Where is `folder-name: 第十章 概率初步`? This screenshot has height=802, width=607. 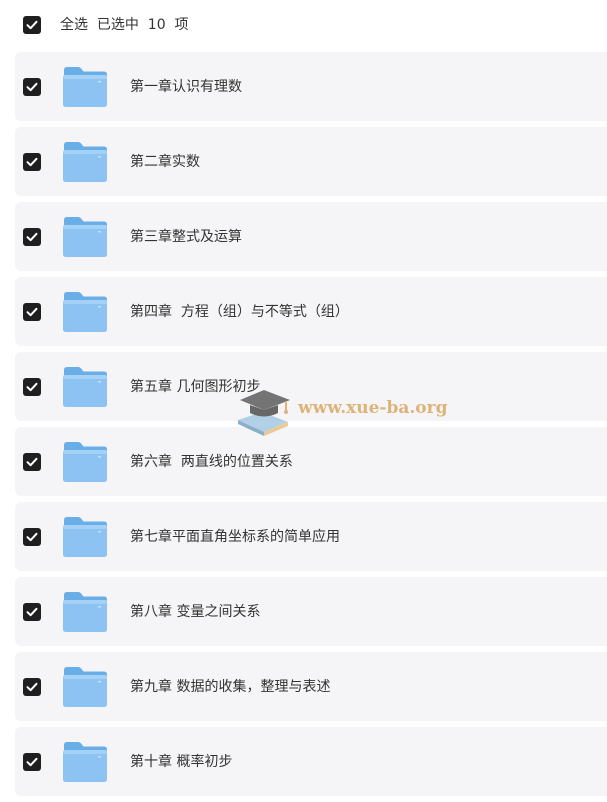
folder-name: 第十章 概率初步 is located at coordinates (181, 762).